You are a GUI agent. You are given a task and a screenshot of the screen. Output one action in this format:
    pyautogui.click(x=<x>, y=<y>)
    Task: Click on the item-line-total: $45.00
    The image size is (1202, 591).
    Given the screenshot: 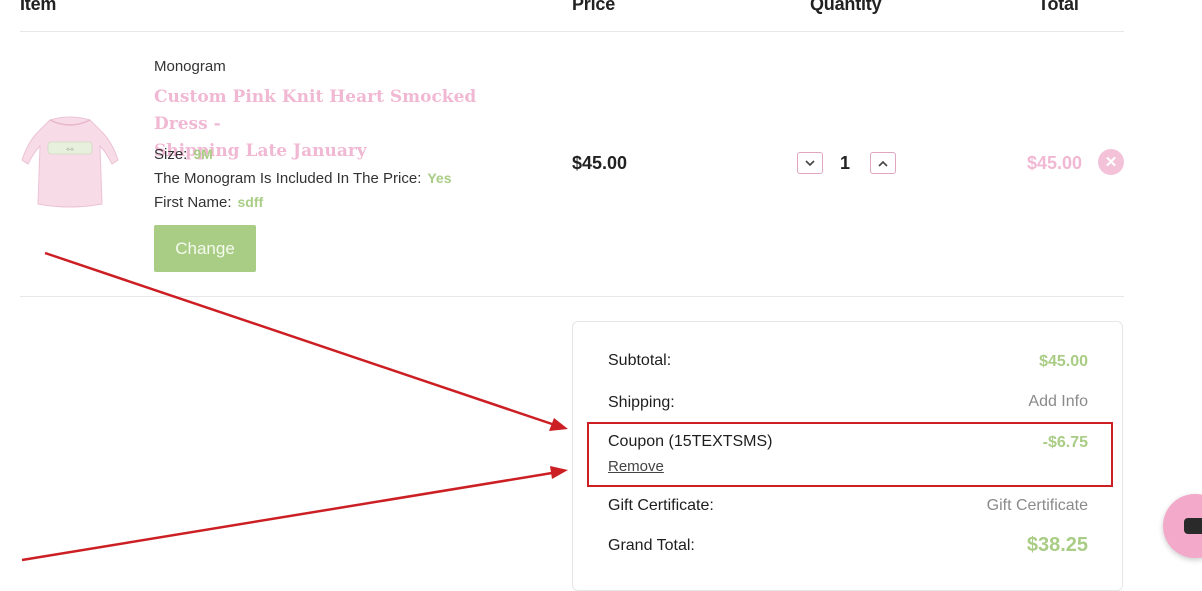 What is the action you would take?
    pyautogui.click(x=1055, y=163)
    